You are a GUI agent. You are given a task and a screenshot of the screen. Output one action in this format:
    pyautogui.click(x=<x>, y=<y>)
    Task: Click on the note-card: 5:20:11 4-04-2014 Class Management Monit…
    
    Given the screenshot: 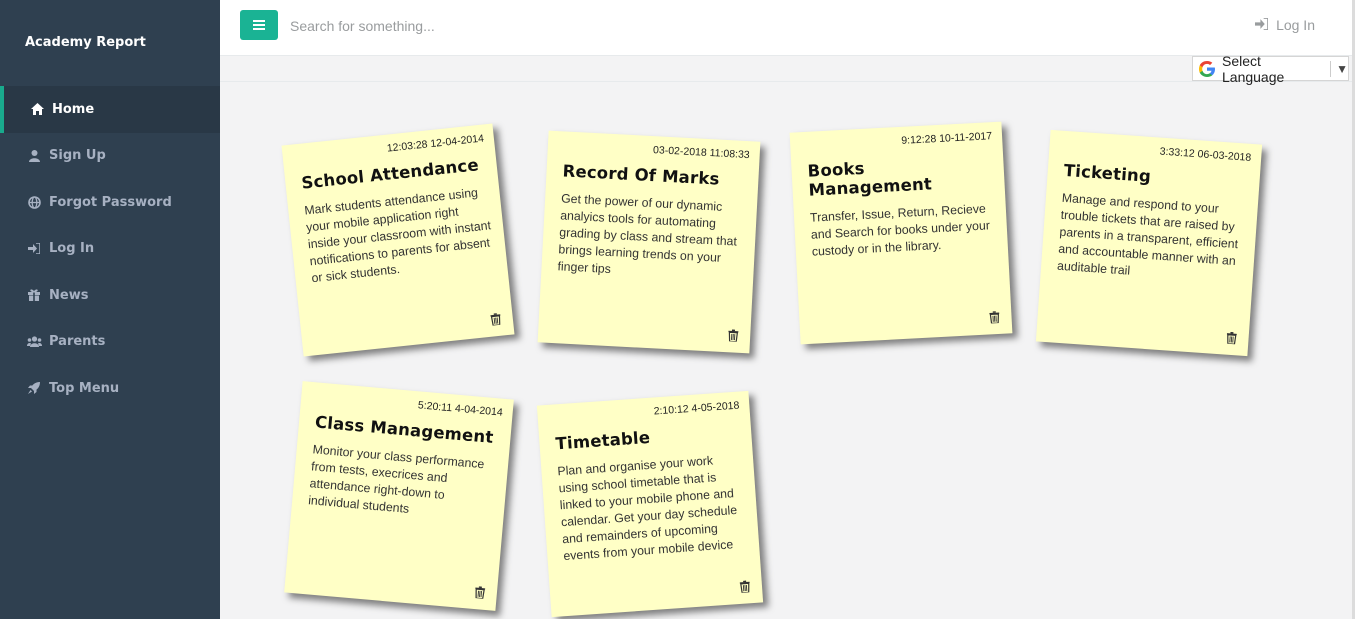 What is the action you would take?
    pyautogui.click(x=399, y=496)
    